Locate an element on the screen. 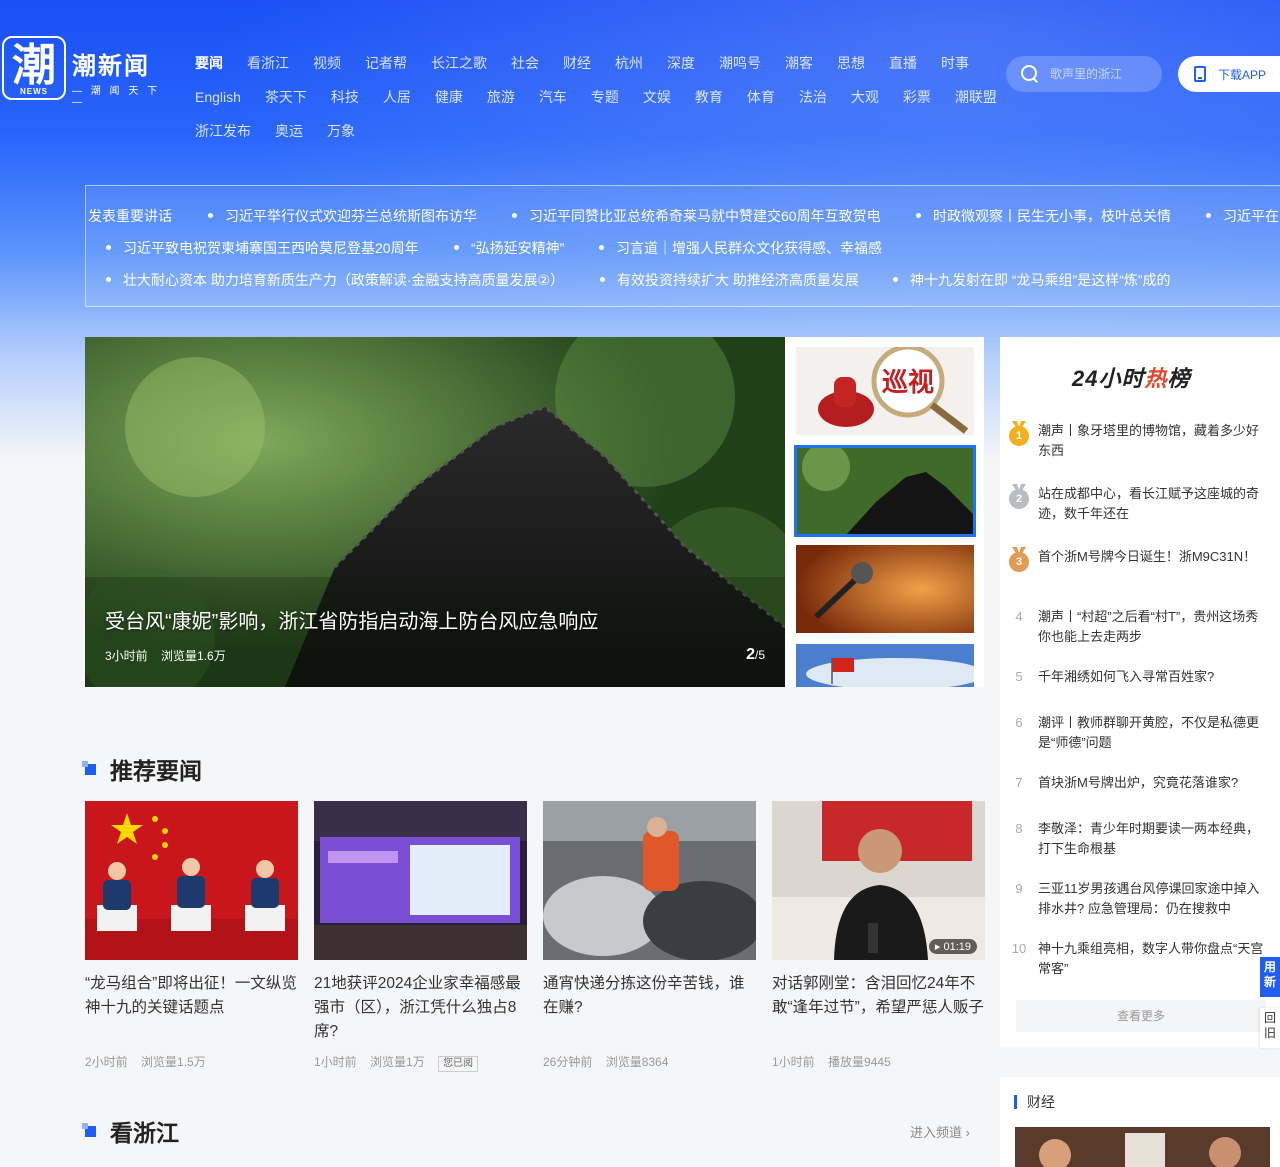 This screenshot has height=1167, width=1280. nav-item: English is located at coordinates (218, 97).